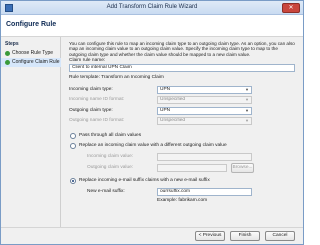 This screenshot has width=320, height=245. Describe the element at coordinates (165, 110) in the screenshot. I see `outgoing-claim-type-value: UPN` at that location.